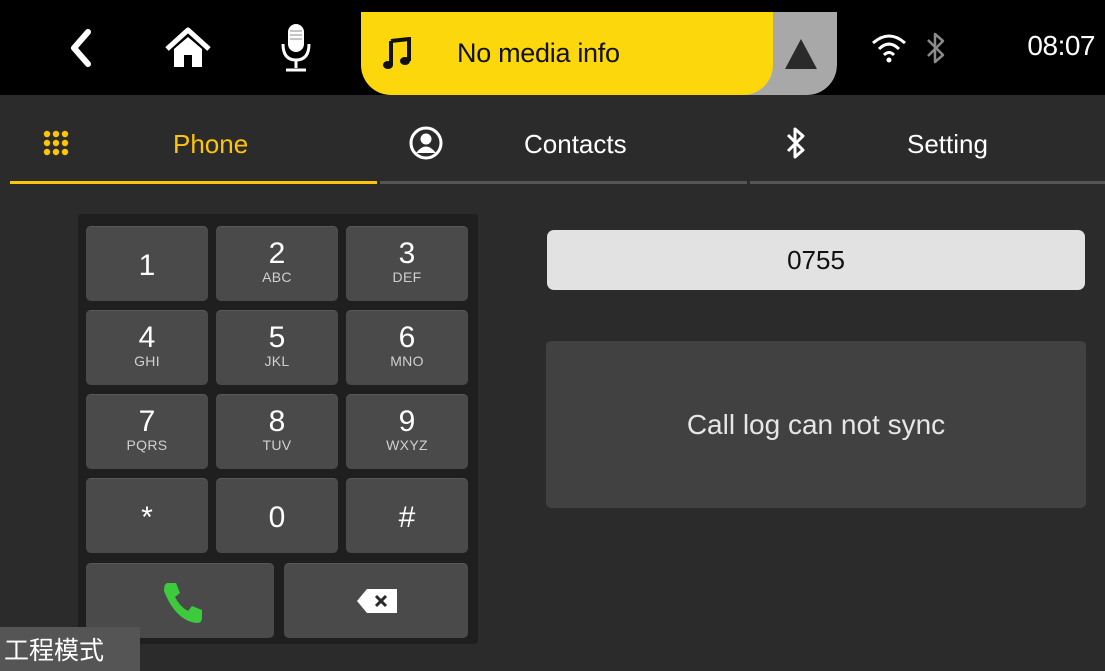  I want to click on backspace-icon, so click(377, 601).